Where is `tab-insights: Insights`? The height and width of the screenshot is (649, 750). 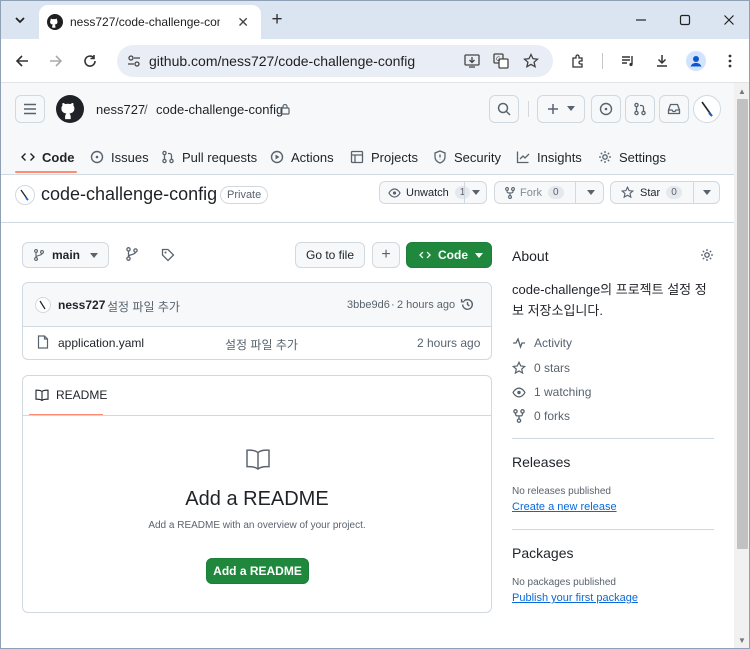
tab-insights: Insights is located at coordinates (549, 157).